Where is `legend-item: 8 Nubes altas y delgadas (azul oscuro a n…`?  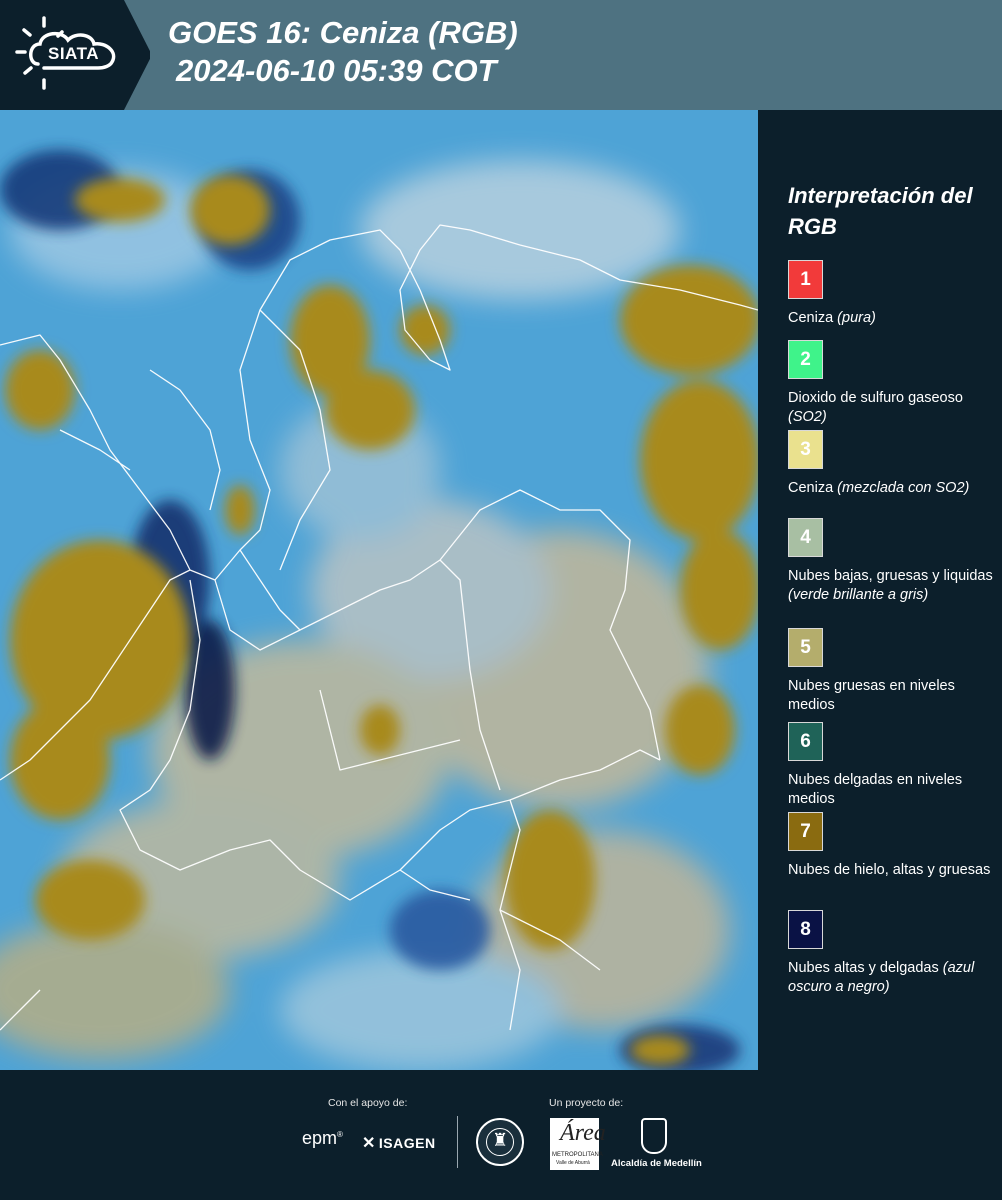
legend-item: 8 Nubes altas y delgadas (azul oscuro a n… is located at coordinates (893, 953).